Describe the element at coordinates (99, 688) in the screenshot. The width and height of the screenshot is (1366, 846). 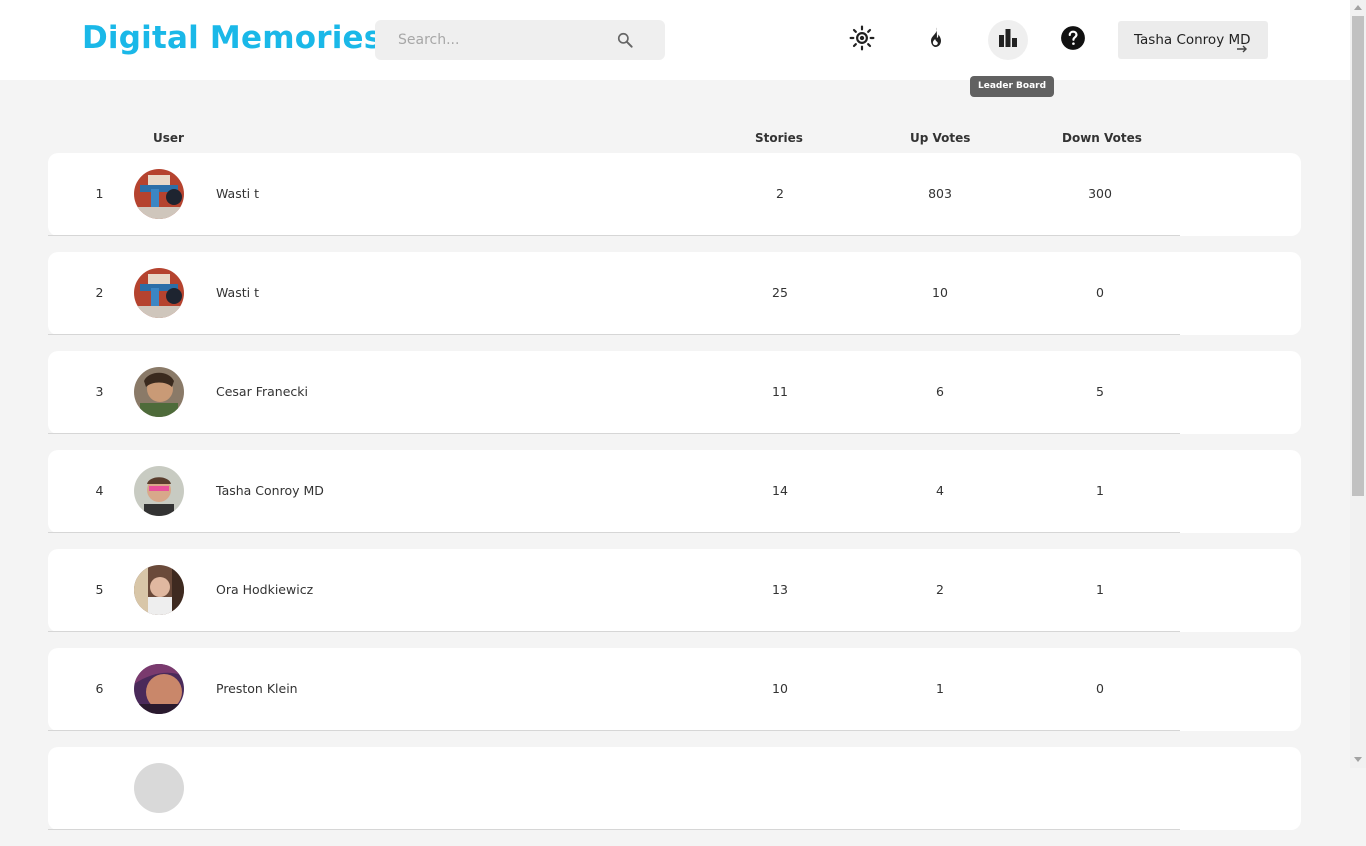
I see `rank: 6` at that location.